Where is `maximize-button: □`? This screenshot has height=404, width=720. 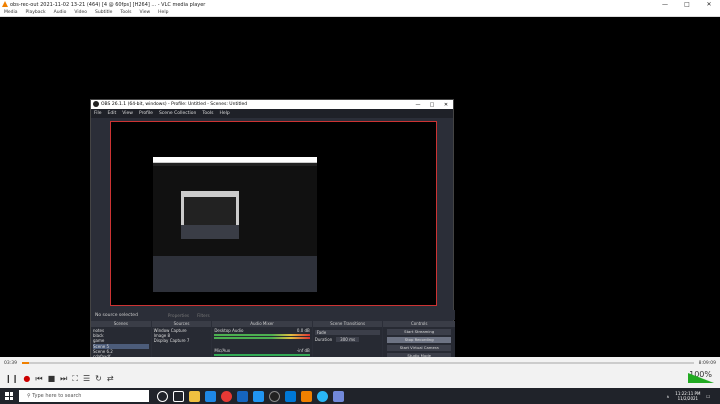 maximize-button: □ is located at coordinates (687, 4).